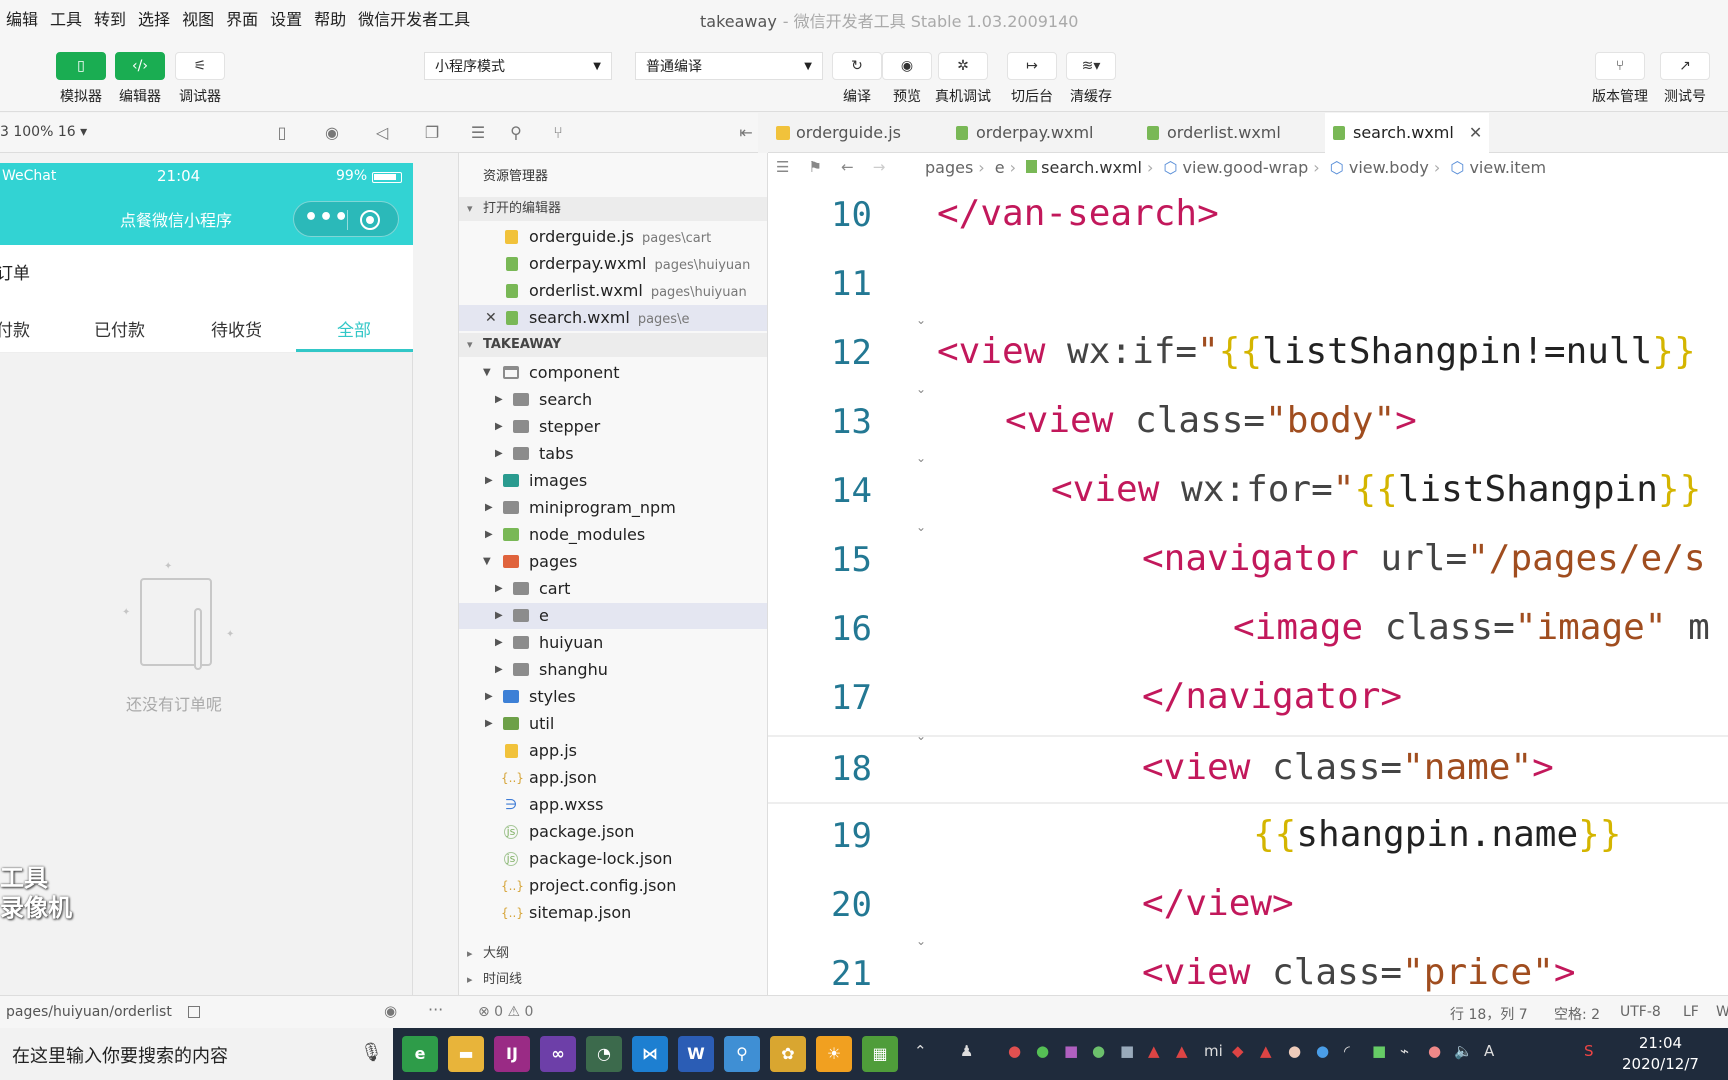 Image resolution: width=1728 pixels, height=1080 pixels. Describe the element at coordinates (1722, 1012) in the screenshot. I see `language-mode: W` at that location.